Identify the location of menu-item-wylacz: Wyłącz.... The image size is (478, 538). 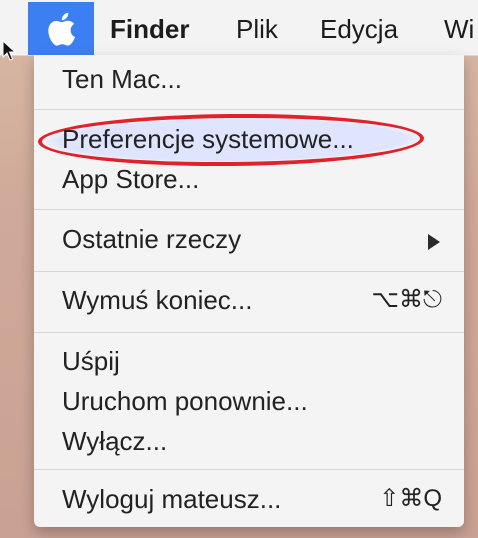
(114, 441).